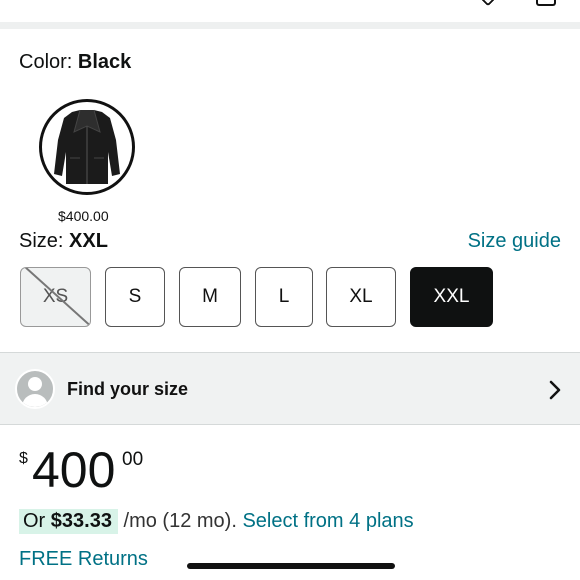  Describe the element at coordinates (546, 3) in the screenshot. I see `share-icon` at that location.